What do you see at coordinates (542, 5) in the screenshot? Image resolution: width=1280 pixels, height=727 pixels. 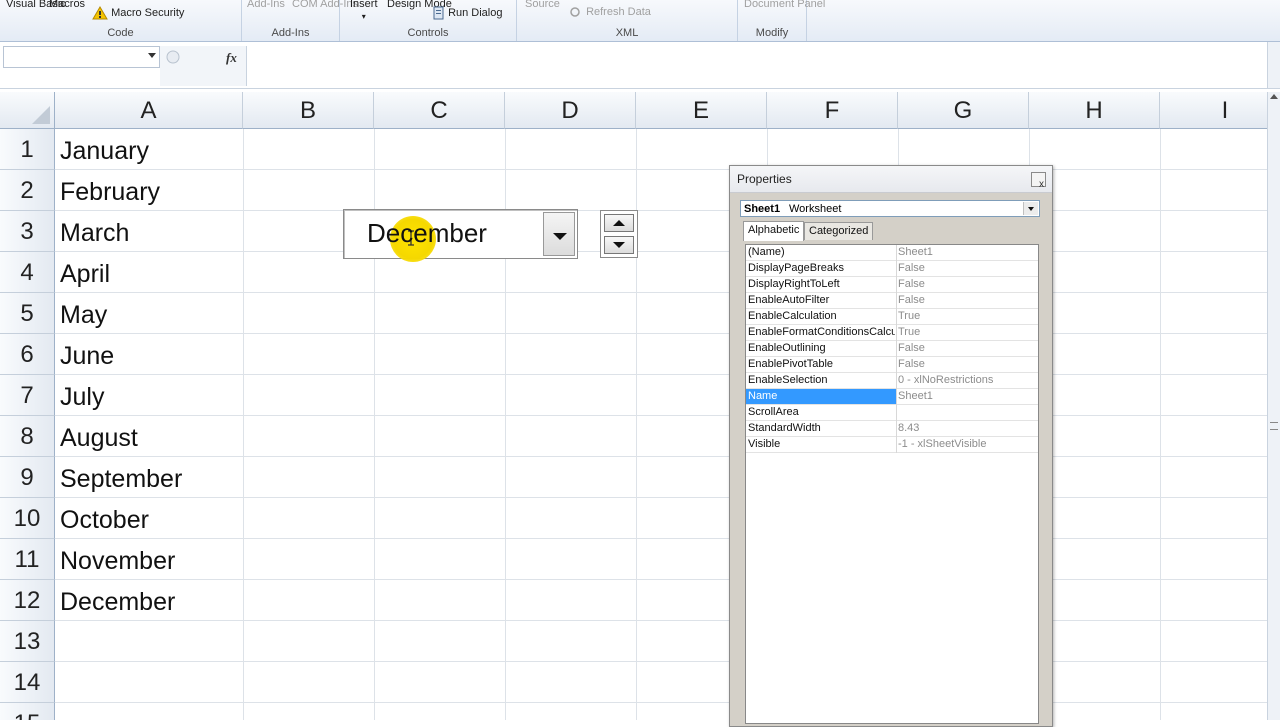 I see `source-button: Source` at bounding box center [542, 5].